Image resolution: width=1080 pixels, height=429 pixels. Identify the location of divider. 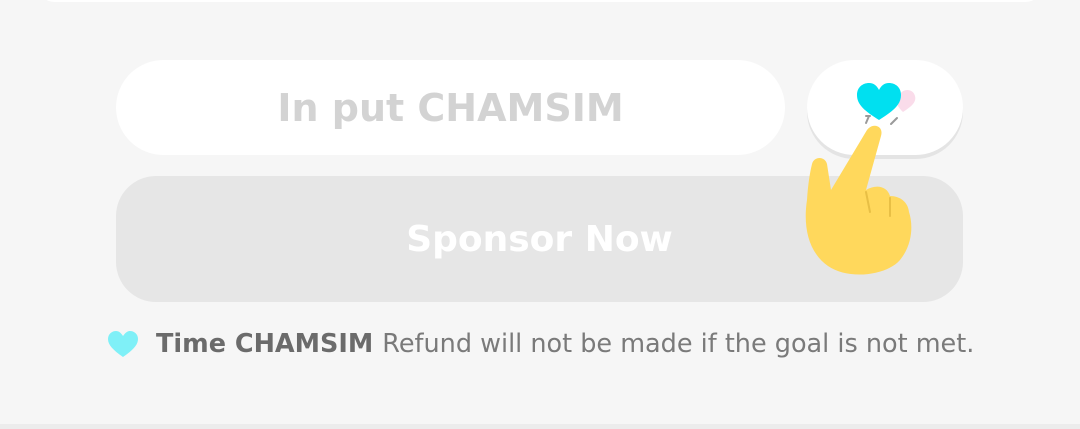
(540, 426).